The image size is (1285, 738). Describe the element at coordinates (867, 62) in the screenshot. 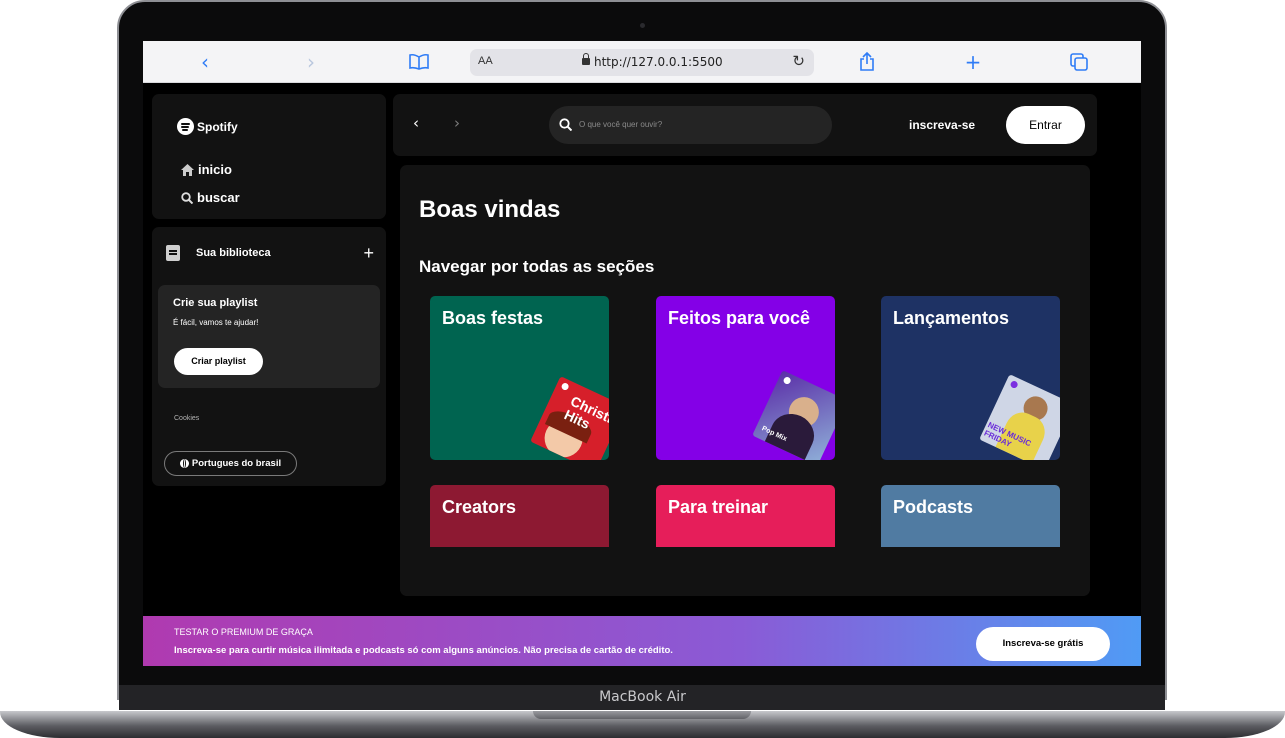

I see `share-icon` at that location.